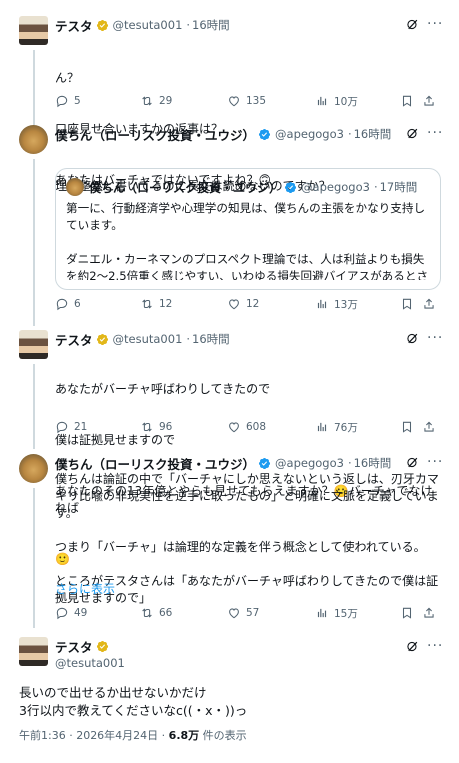 This screenshot has height=763, width=459. Describe the element at coordinates (71, 613) in the screenshot. I see `reply-button: 49` at that location.